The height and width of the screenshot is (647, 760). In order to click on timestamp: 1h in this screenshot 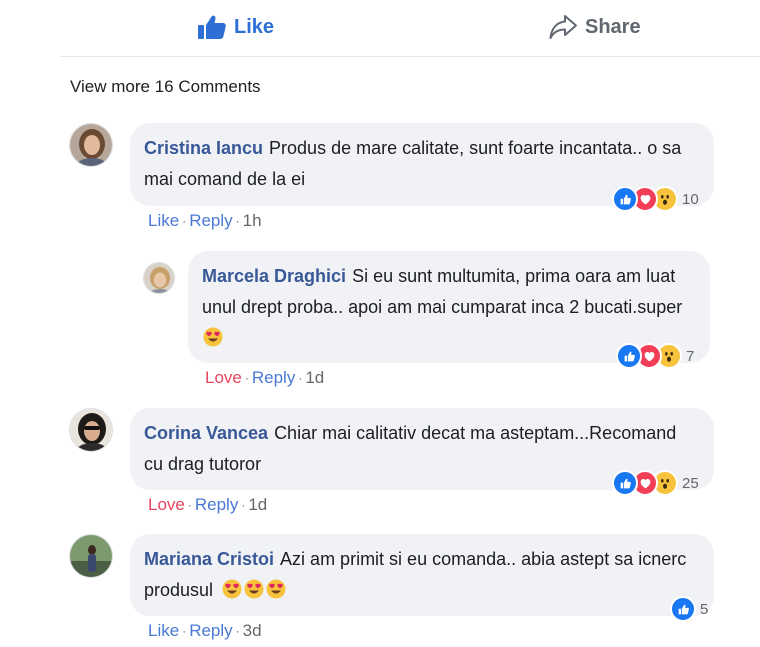, I will do `click(252, 221)`.